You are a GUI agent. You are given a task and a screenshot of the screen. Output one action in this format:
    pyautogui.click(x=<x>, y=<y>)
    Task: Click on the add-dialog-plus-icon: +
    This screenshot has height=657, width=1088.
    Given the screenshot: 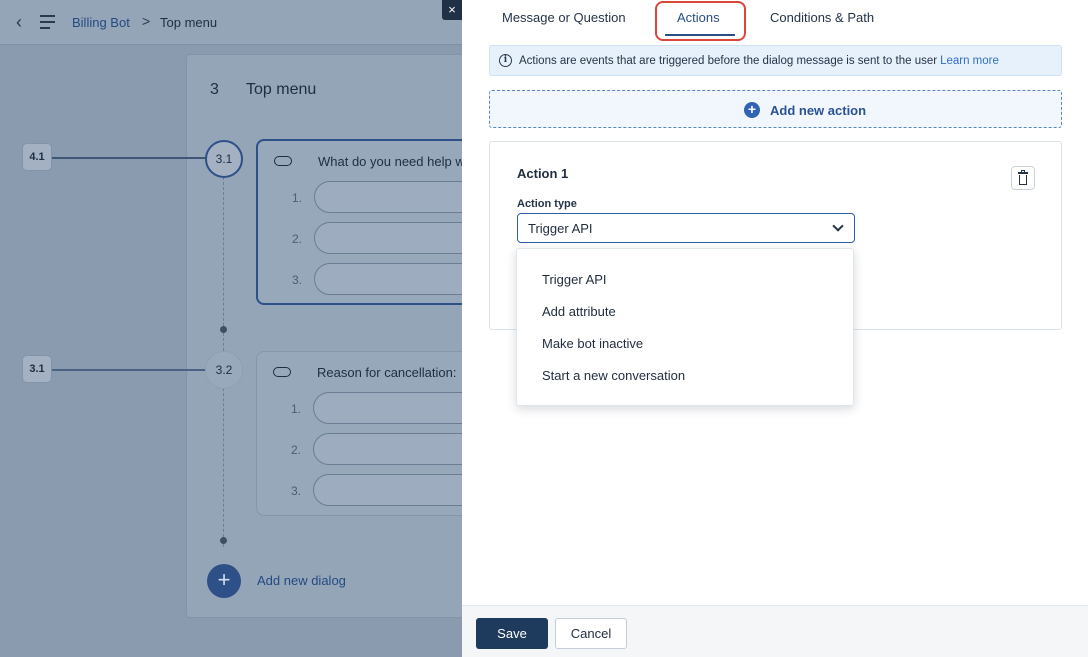 What is the action you would take?
    pyautogui.click(x=224, y=581)
    